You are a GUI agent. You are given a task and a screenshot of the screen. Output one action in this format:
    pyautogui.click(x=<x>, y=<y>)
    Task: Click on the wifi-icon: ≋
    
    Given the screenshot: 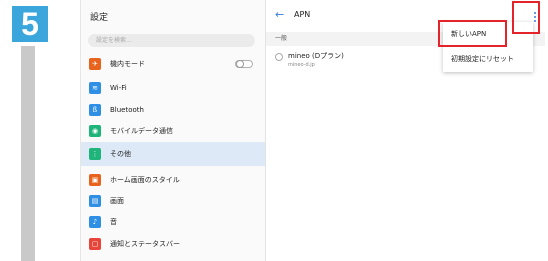 What is the action you would take?
    pyautogui.click(x=95, y=88)
    